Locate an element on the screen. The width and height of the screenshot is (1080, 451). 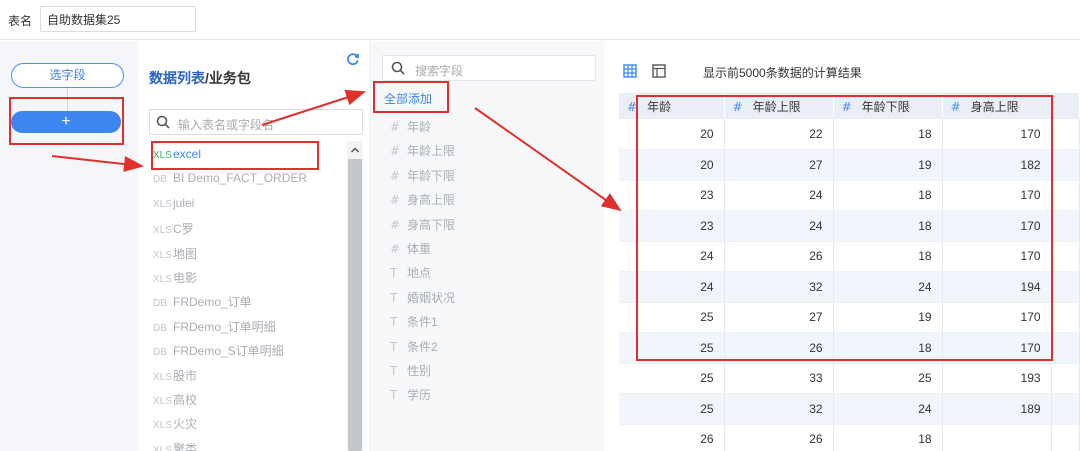
table-name: excel is located at coordinates (187, 154).